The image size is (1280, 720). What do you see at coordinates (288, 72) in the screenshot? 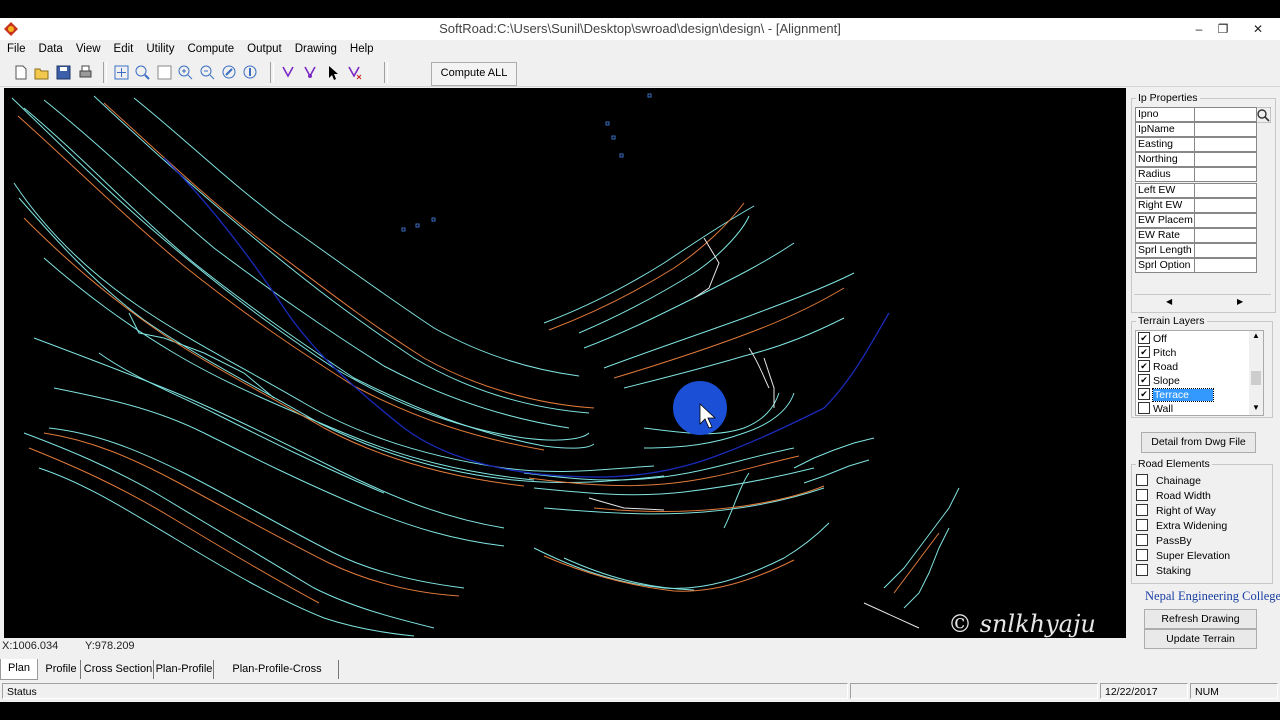
I see `ip-add-icon` at bounding box center [288, 72].